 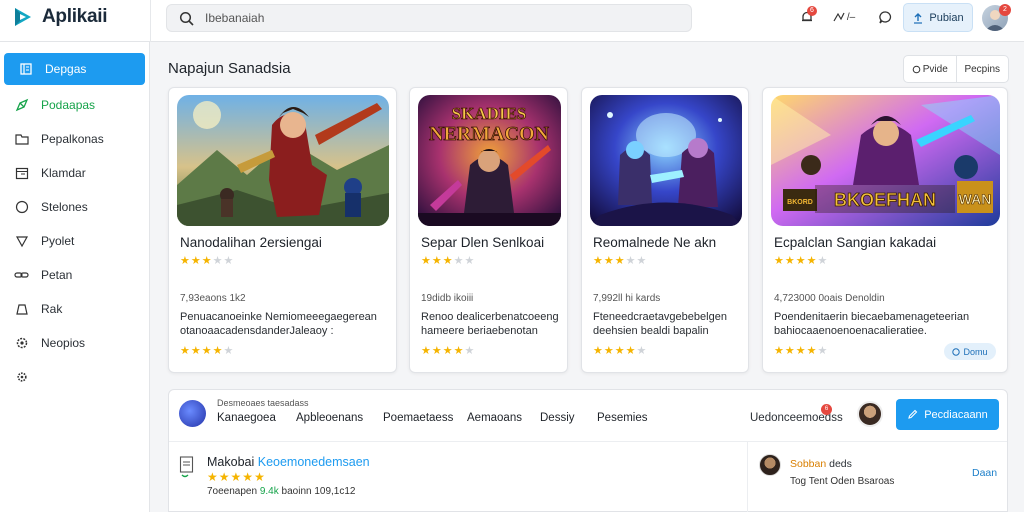 What do you see at coordinates (186, 467) in the screenshot?
I see `document-icon` at bounding box center [186, 467].